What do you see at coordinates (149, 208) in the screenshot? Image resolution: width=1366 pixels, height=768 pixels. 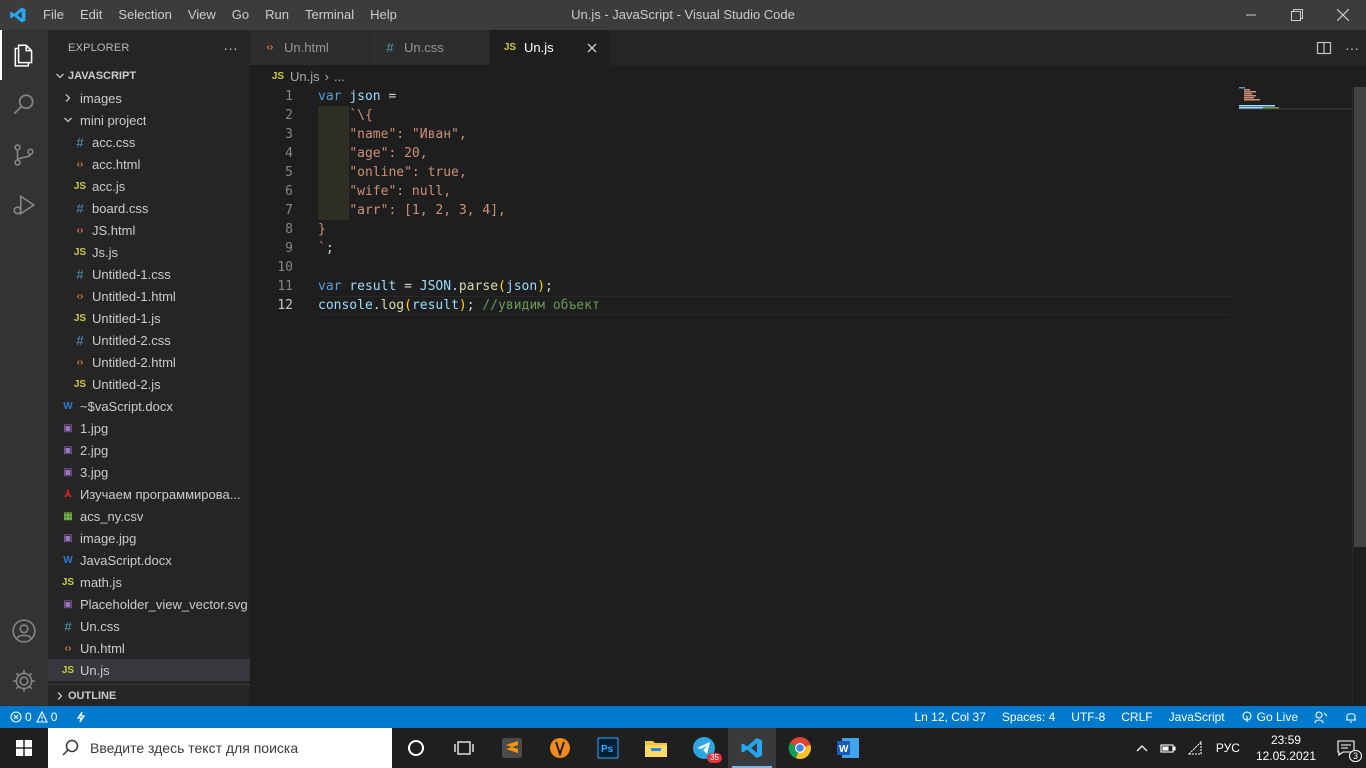 I see `tree-file: # board.css` at bounding box center [149, 208].